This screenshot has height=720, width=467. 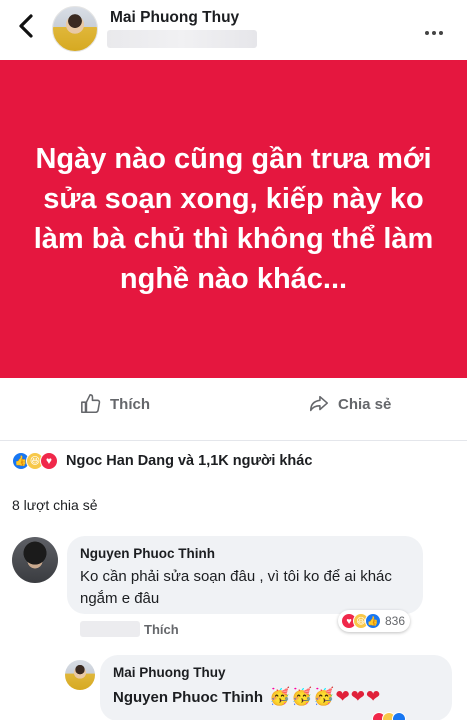 What do you see at coordinates (169, 672) in the screenshot?
I see `reply-author: Mai Phuong Thuy` at bounding box center [169, 672].